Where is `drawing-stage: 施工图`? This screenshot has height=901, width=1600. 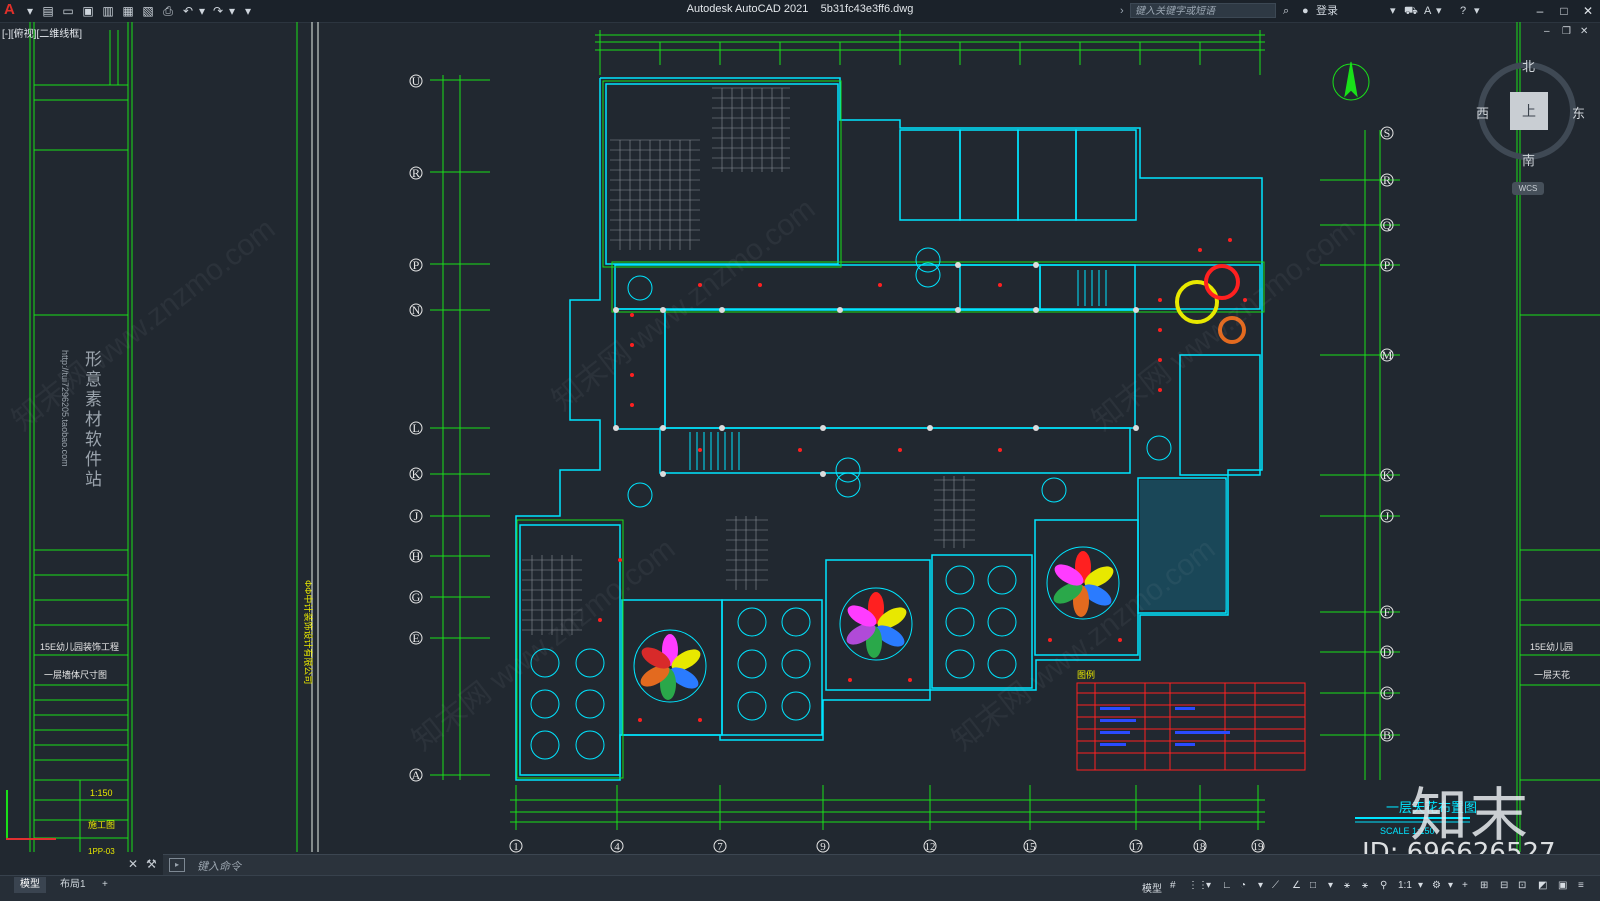
drawing-stage: 施工图 is located at coordinates (102, 825).